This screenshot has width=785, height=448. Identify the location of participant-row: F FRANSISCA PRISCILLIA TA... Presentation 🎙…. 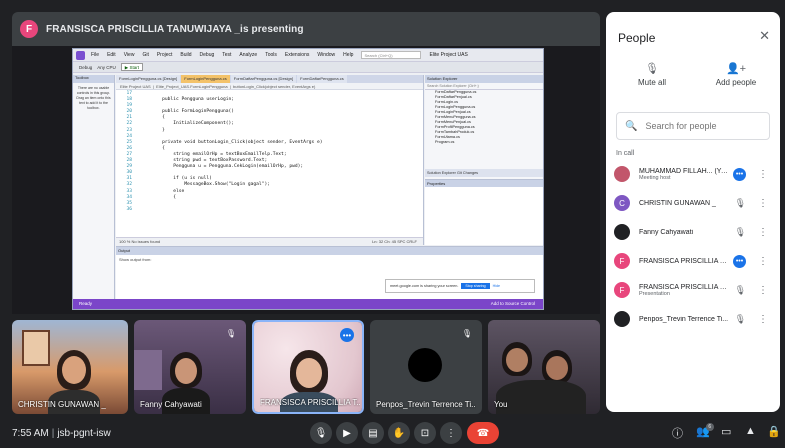
(695, 290).